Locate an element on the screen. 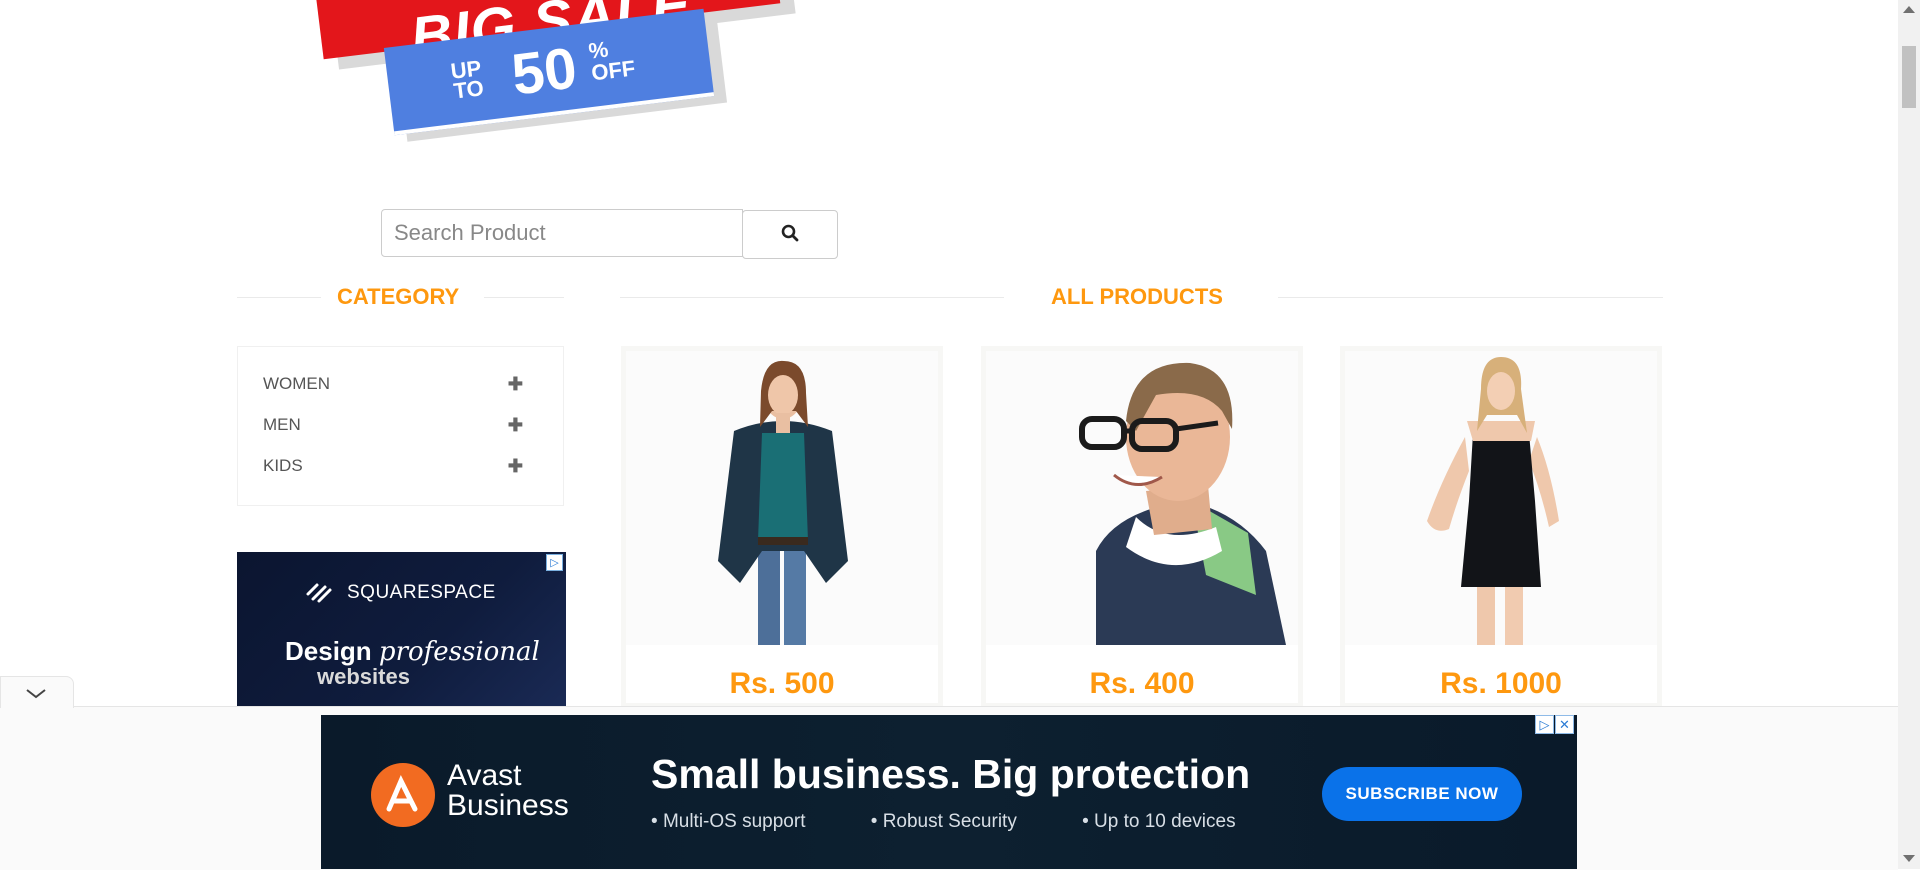  product-card: Rs. 400 is located at coordinates (1142, 527).